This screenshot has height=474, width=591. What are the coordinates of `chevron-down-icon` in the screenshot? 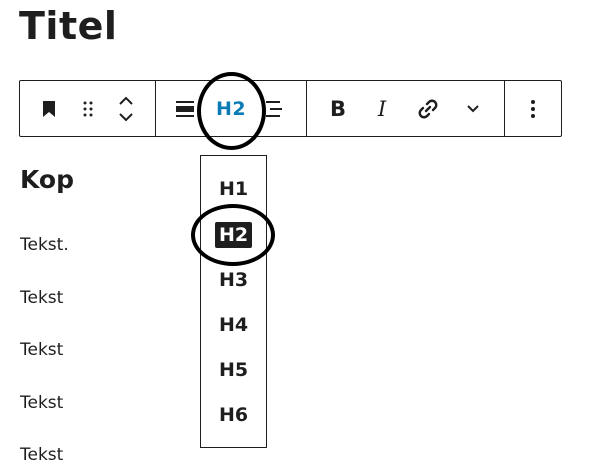 It's located at (473, 108).